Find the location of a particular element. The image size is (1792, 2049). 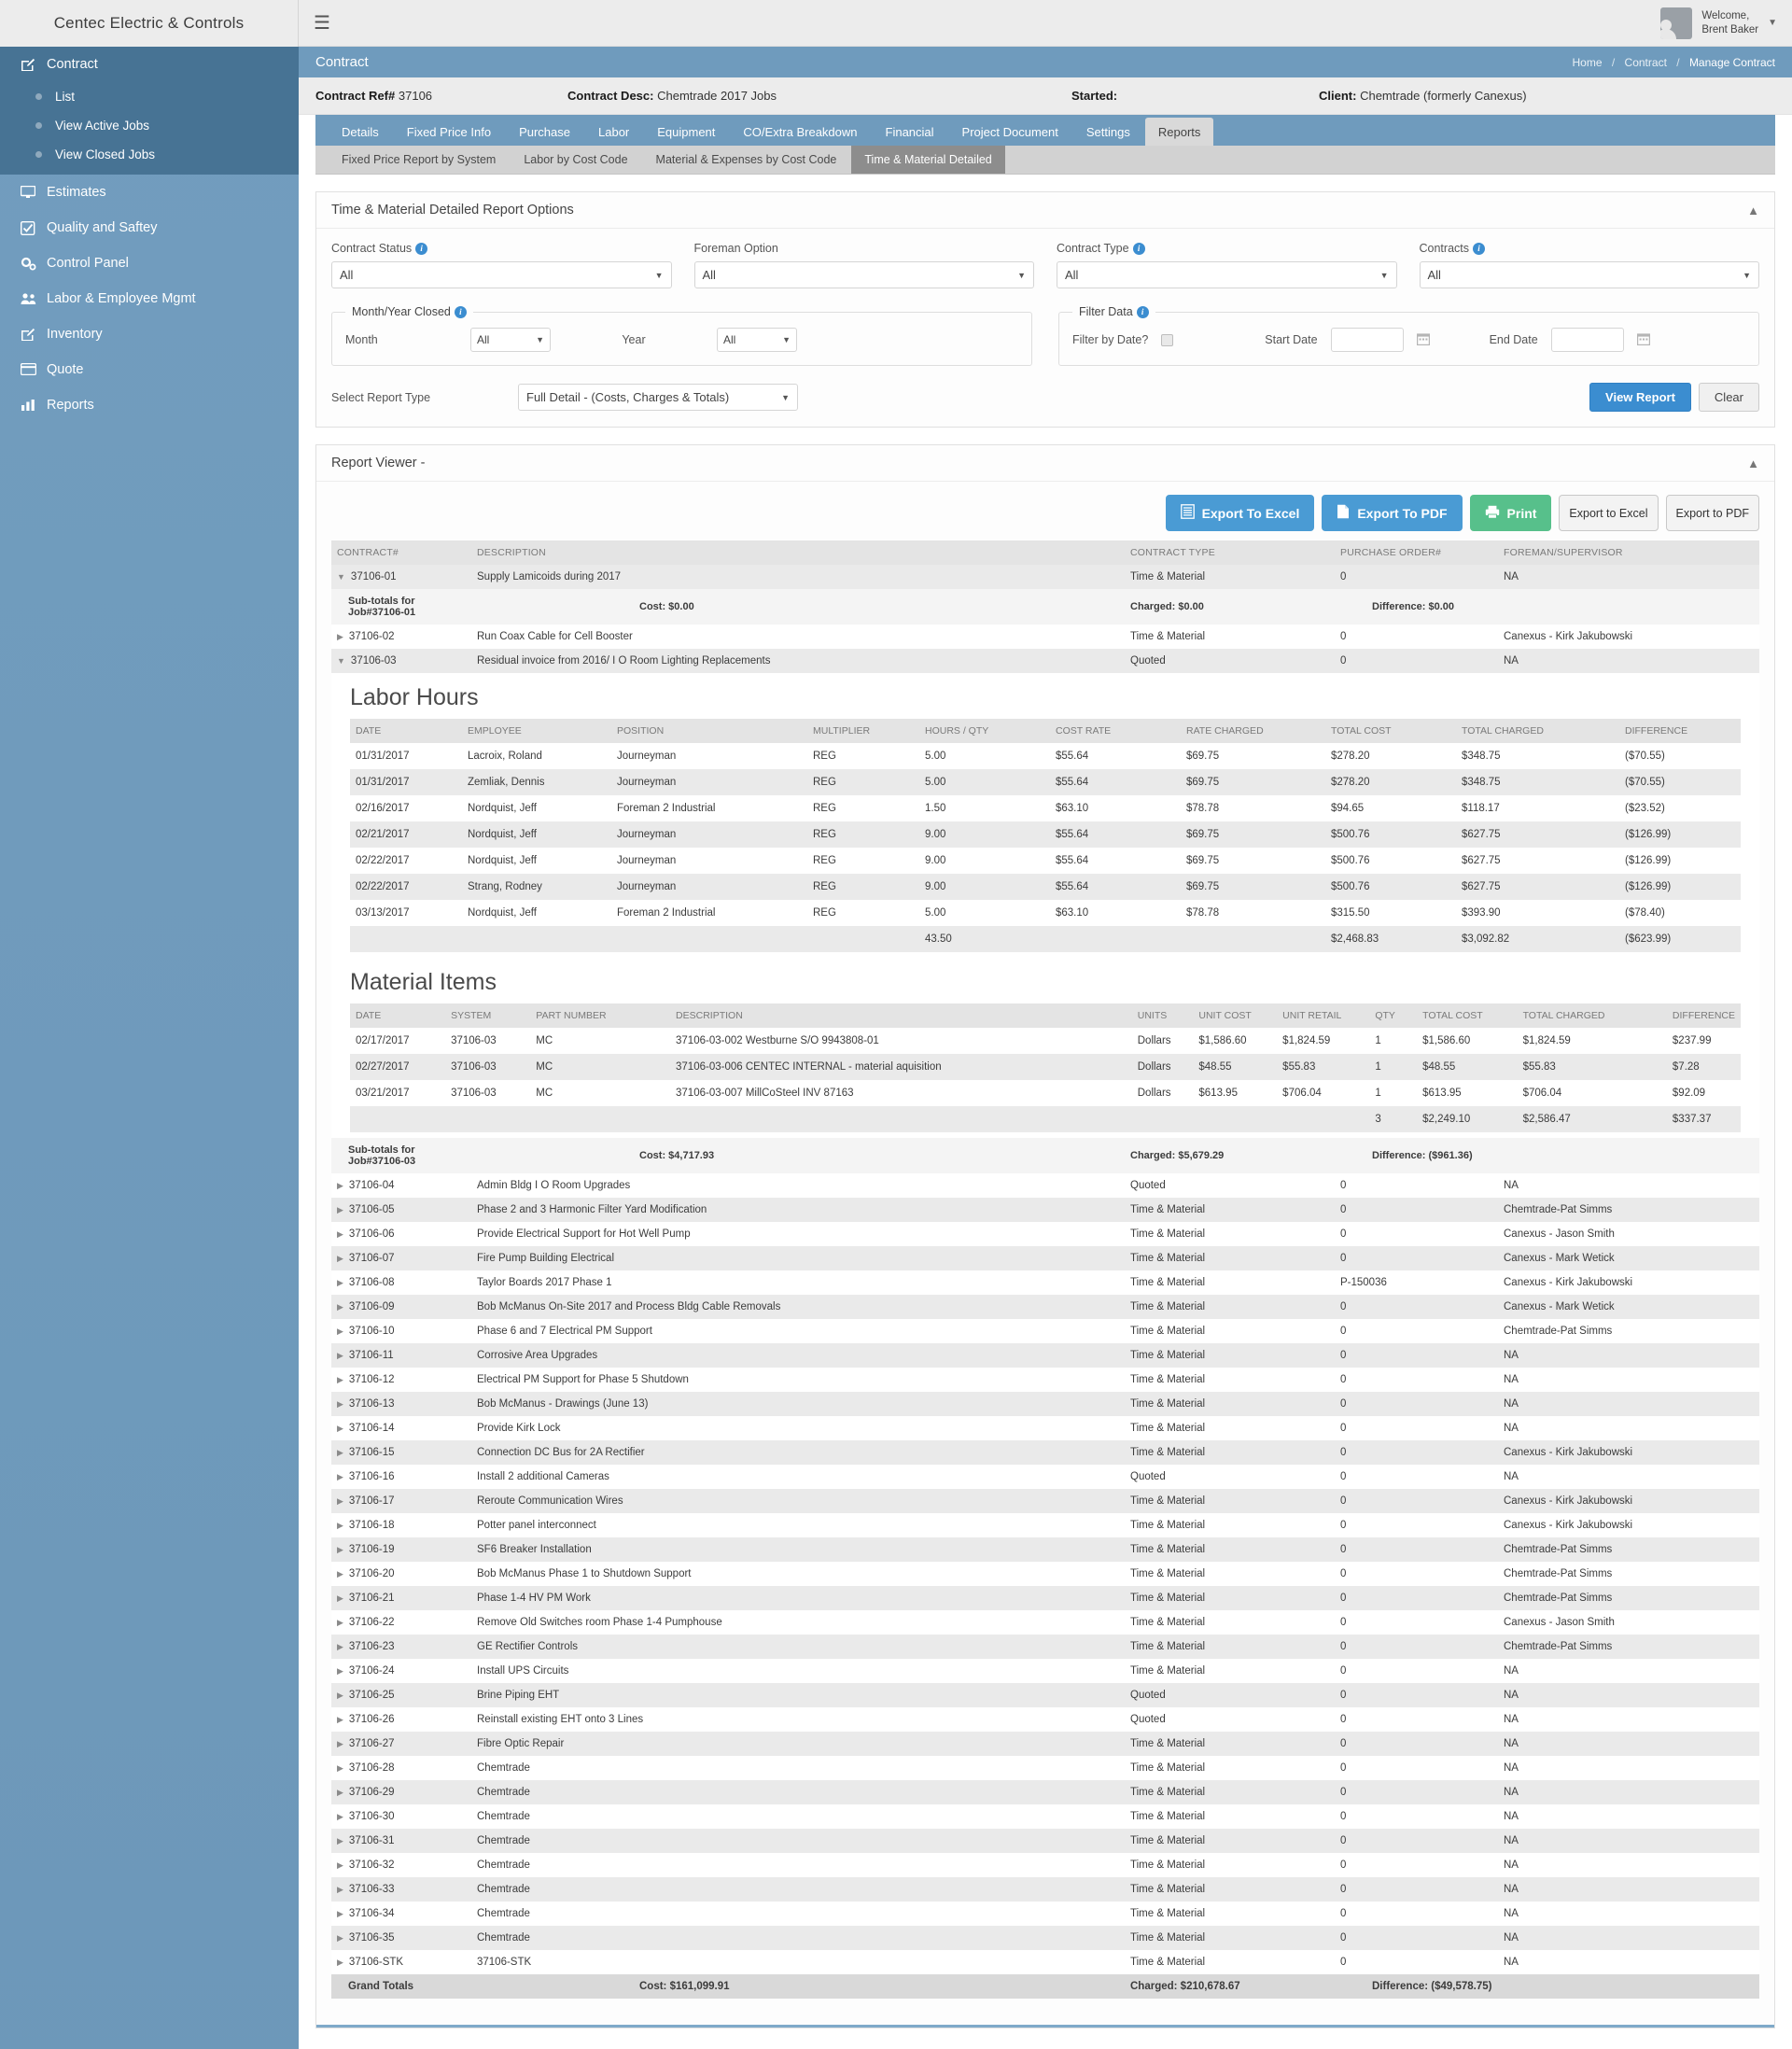

contract-status-select: All ▼ is located at coordinates (501, 274).